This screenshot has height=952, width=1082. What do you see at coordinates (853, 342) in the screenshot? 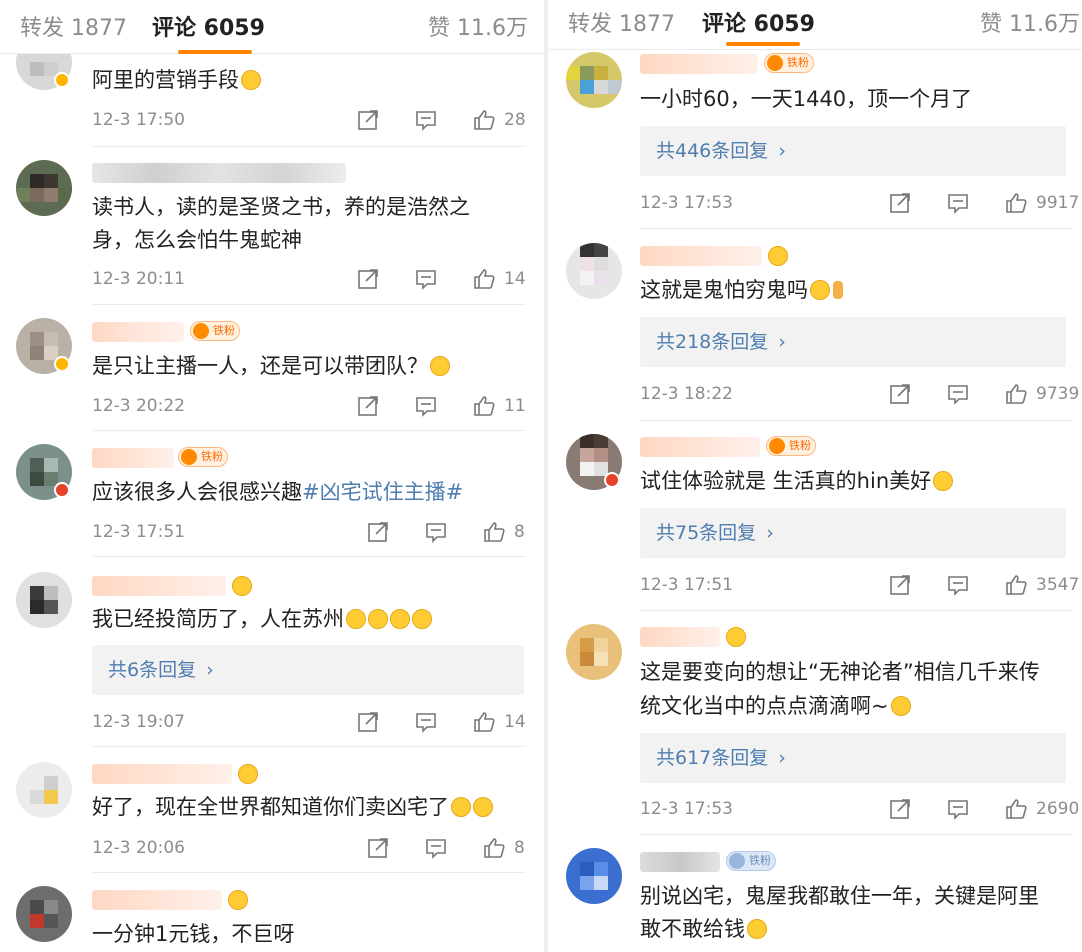
I see `replies-link: 共218条回复 ›` at bounding box center [853, 342].